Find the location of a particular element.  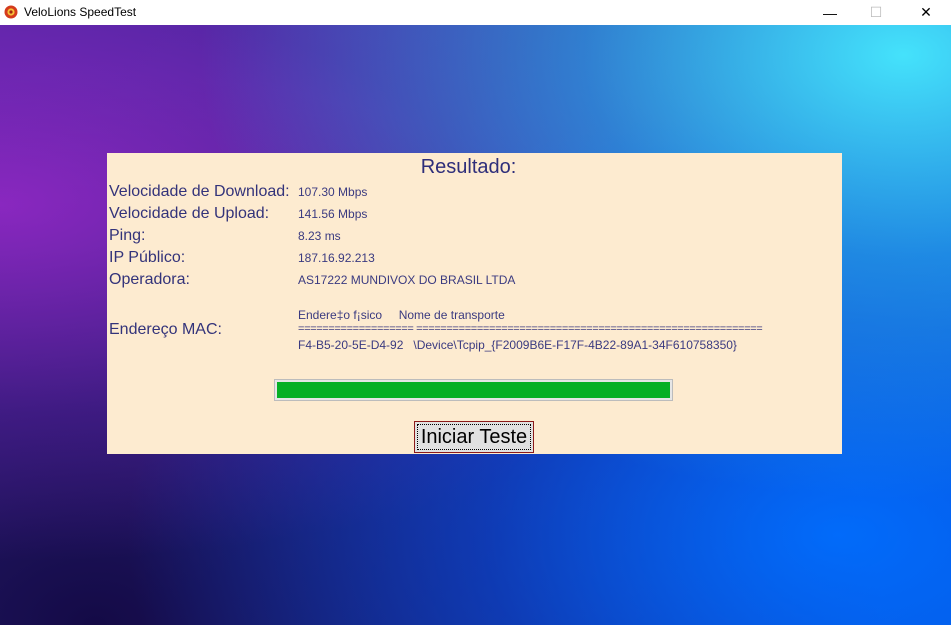

public-ip-label: IP Público: is located at coordinates (147, 257).